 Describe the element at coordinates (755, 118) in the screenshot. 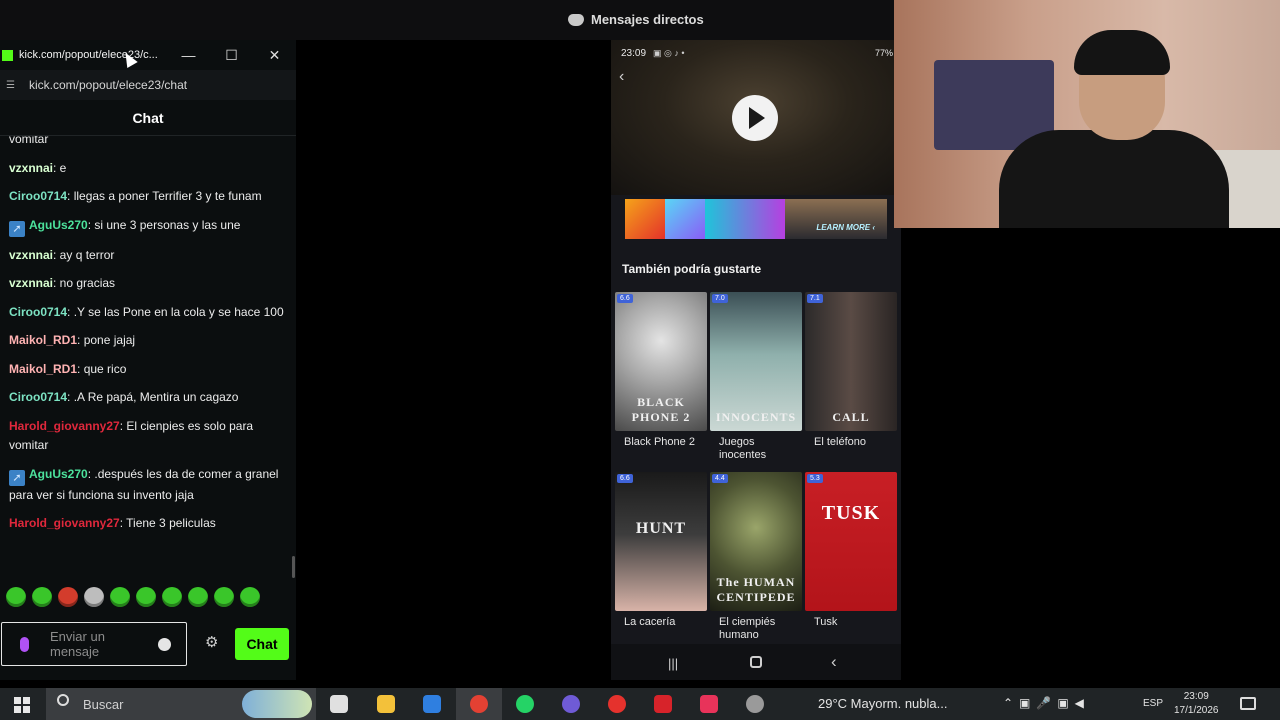

I see `play-button` at that location.